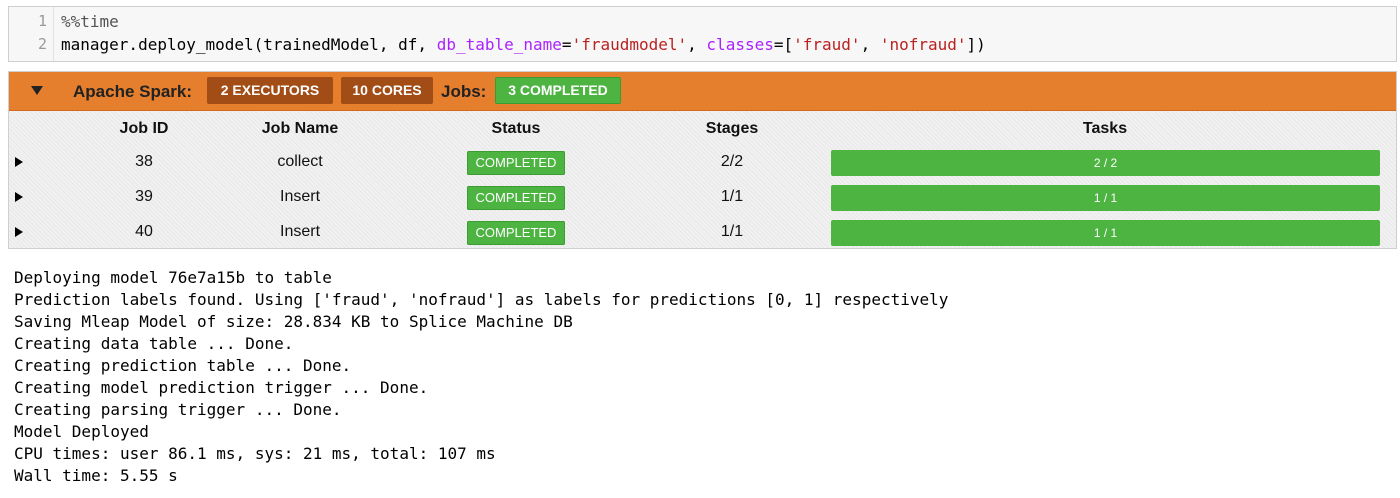  Describe the element at coordinates (154, 343) in the screenshot. I see `output-line: Creating data table ... Done.` at that location.